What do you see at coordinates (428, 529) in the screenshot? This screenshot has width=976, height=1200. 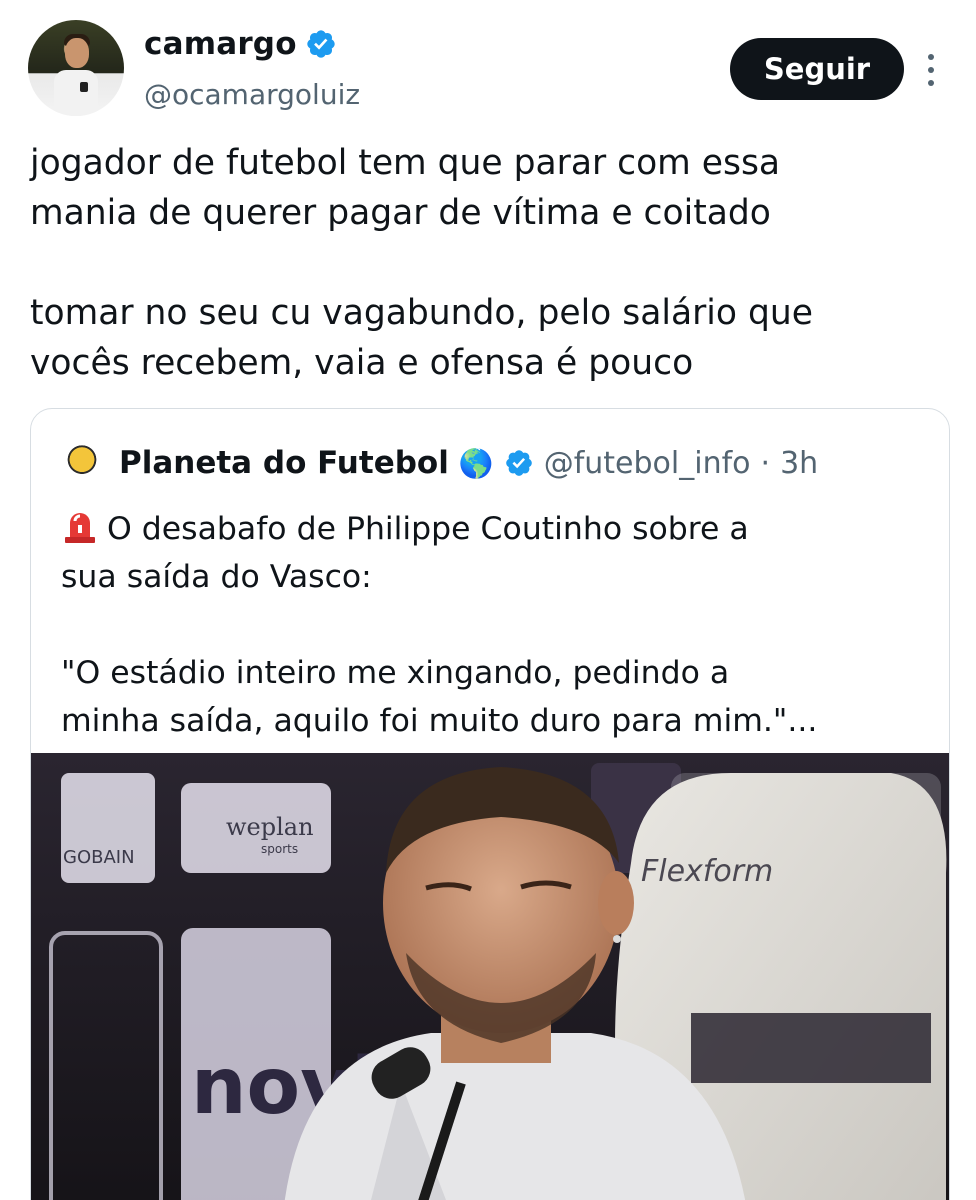 I see `quoted-line: O desabafo de Philippe Coutinho sobre a` at bounding box center [428, 529].